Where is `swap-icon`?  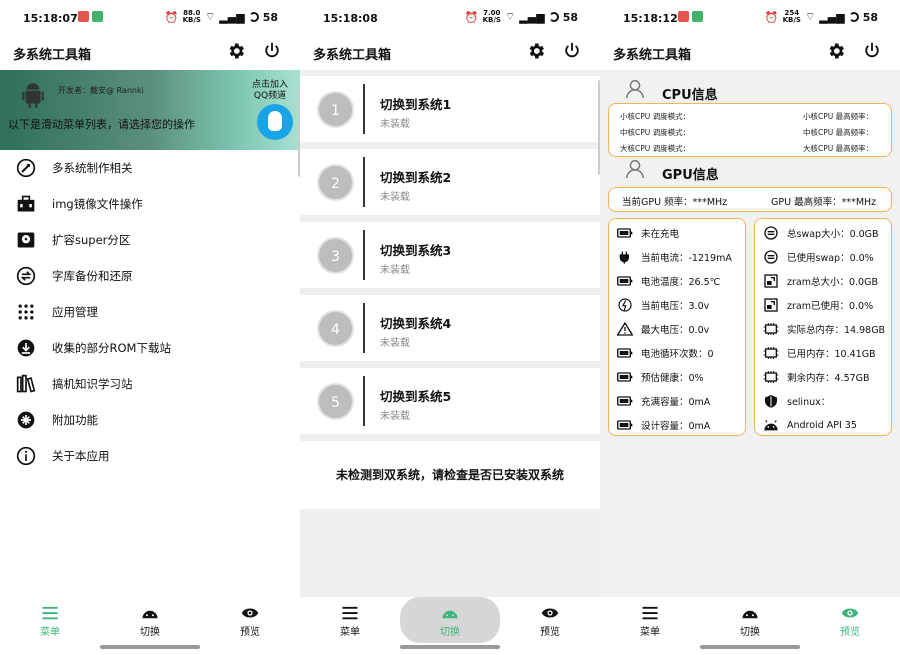 swap-icon is located at coordinates (771, 233).